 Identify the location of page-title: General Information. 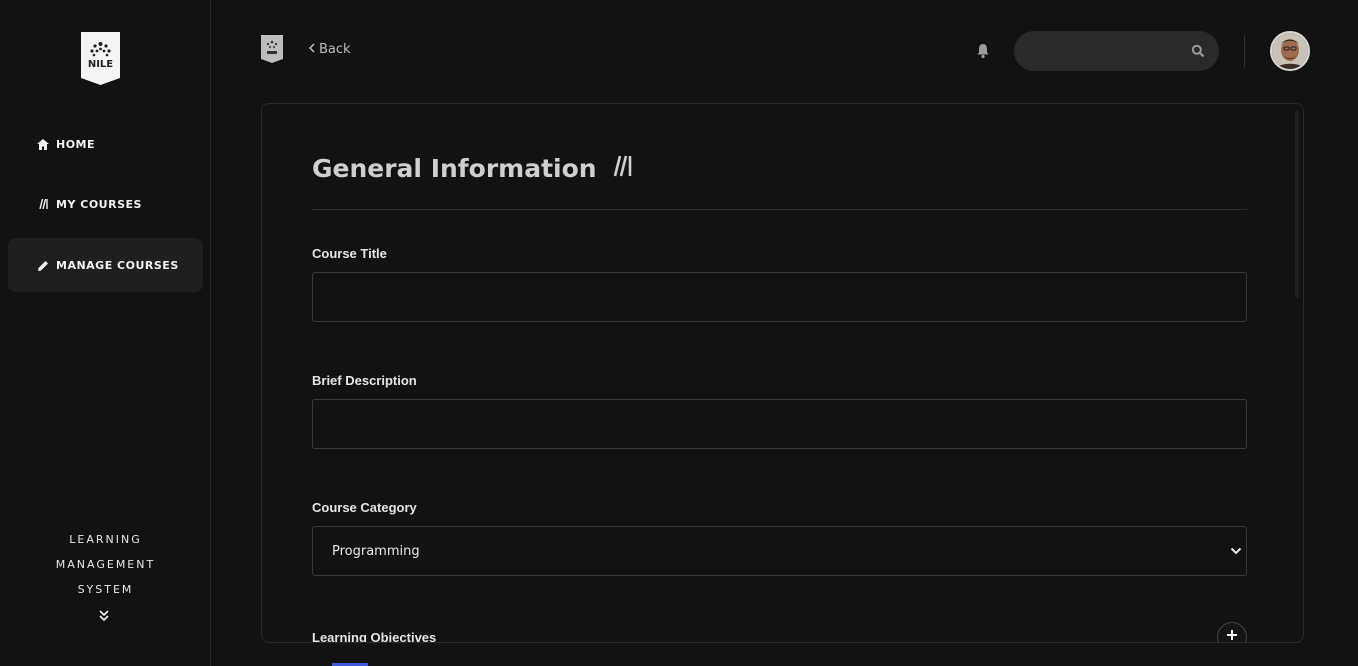
(472, 168).